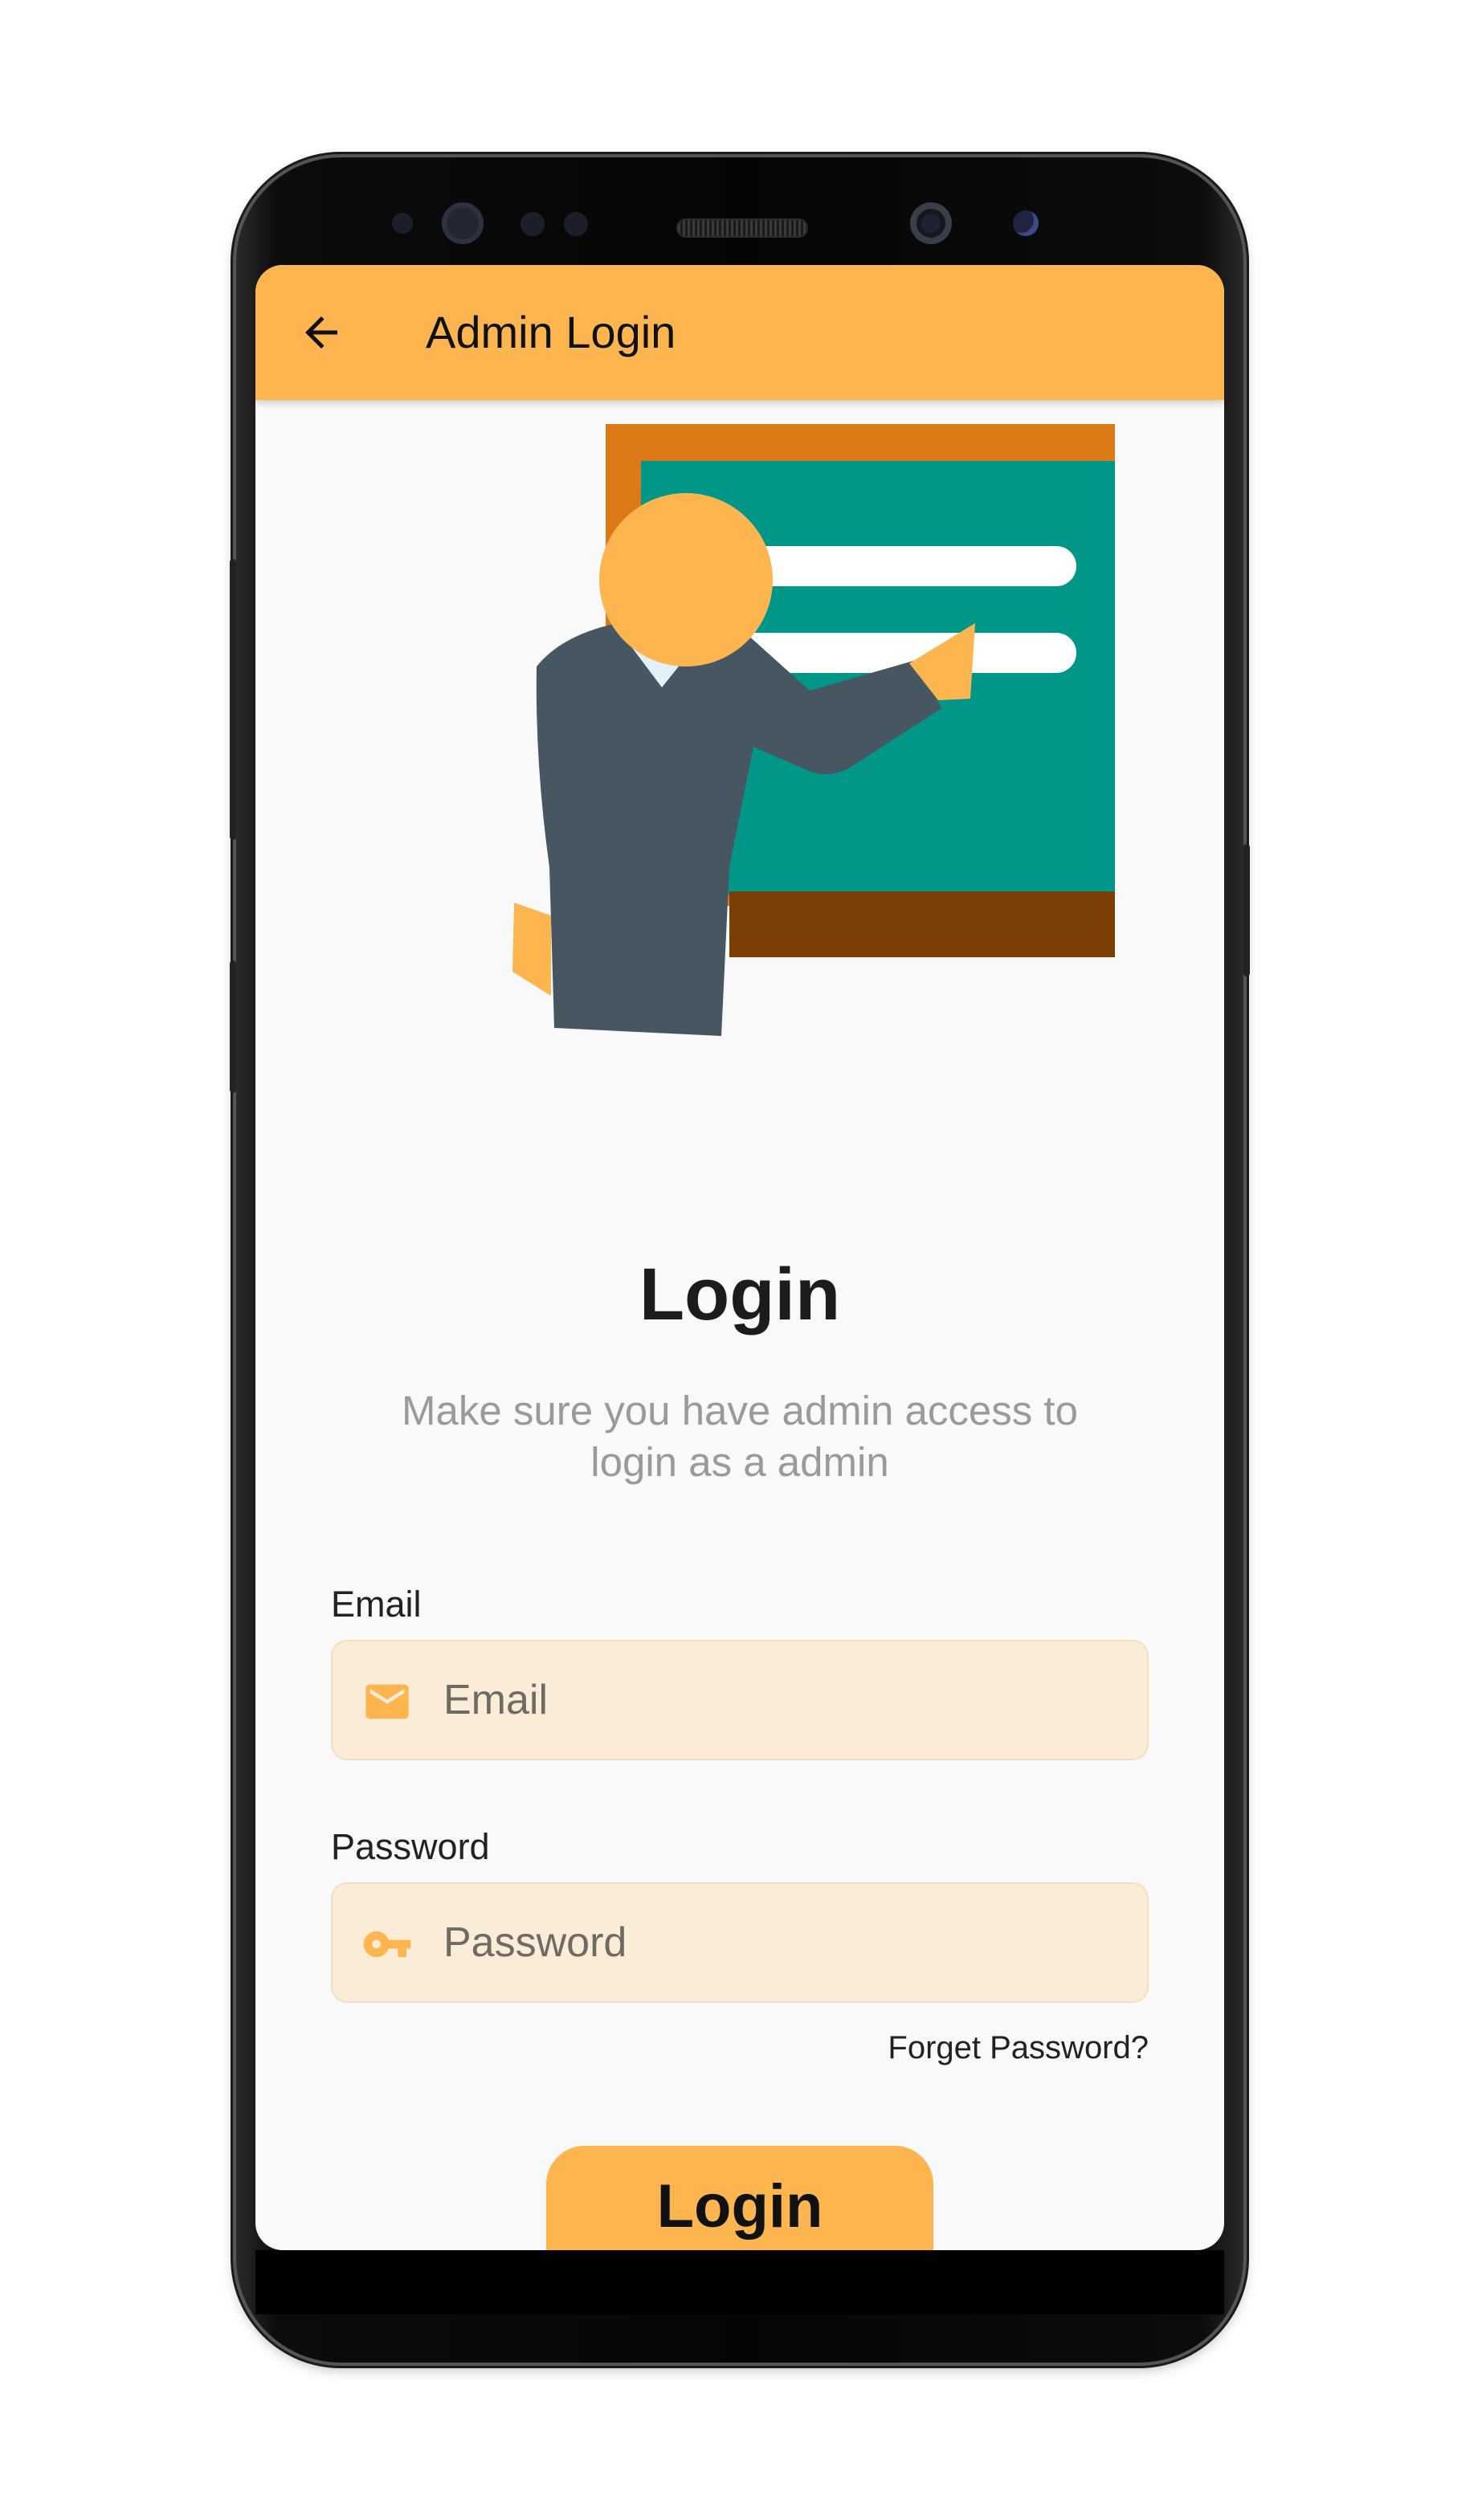 This screenshot has height=2520, width=1482. Describe the element at coordinates (780, 1700) in the screenshot. I see `email-field` at that location.